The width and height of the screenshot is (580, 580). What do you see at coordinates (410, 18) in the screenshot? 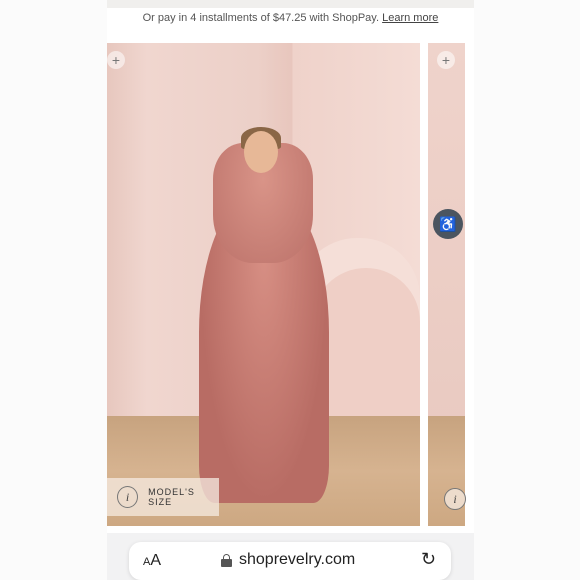
I see `learn-more-link: Learn more` at bounding box center [410, 18].